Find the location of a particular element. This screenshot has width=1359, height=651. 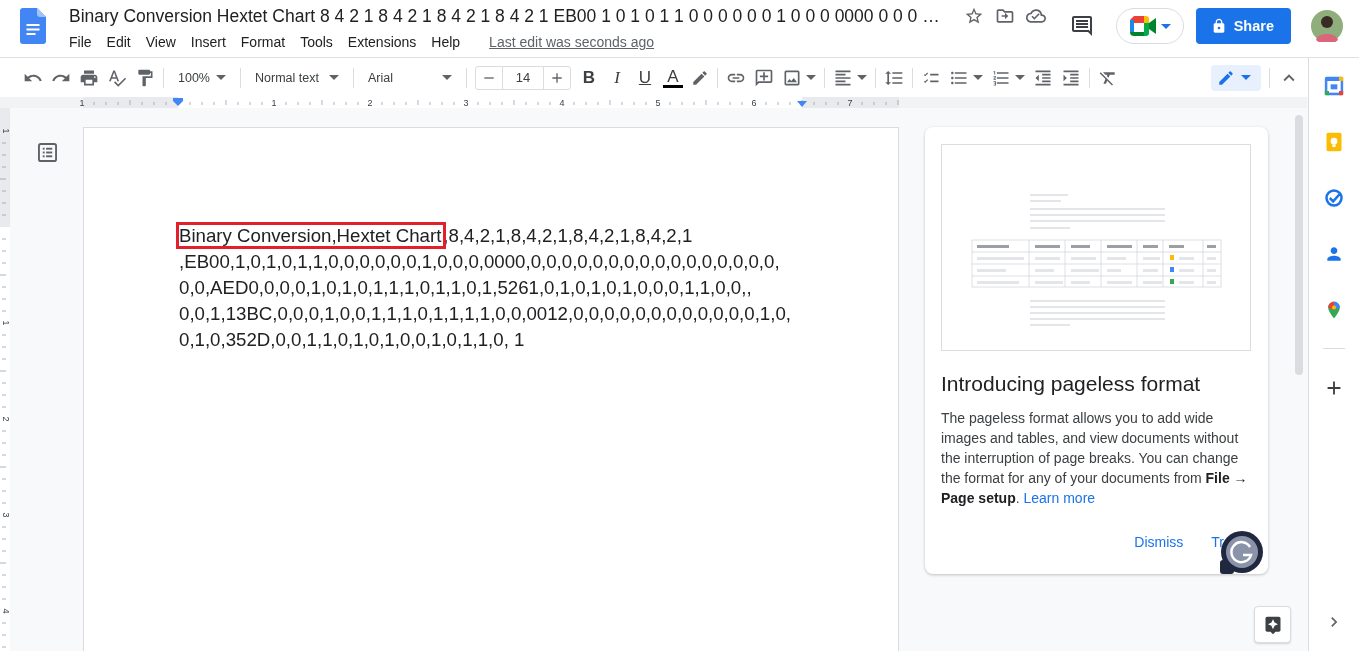

right-indent-marker-icon is located at coordinates (802, 104).